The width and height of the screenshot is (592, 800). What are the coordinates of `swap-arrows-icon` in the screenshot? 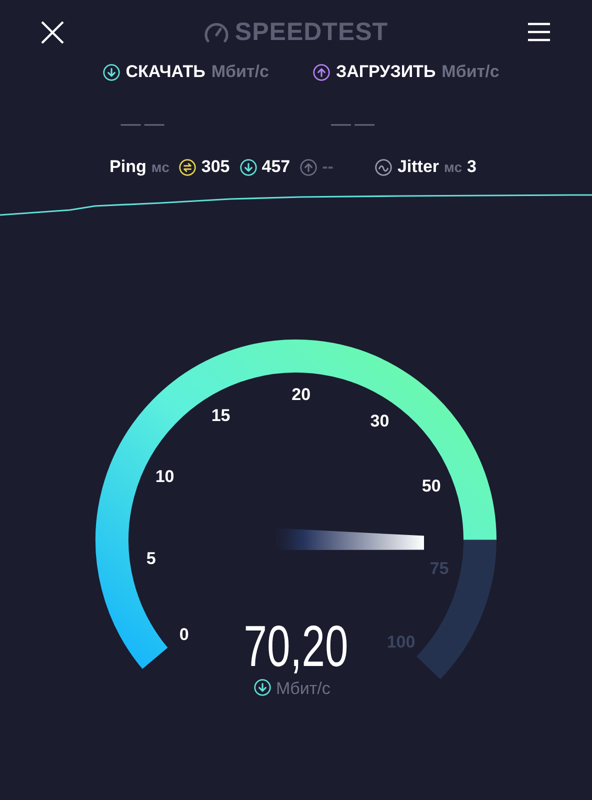 It's located at (187, 167).